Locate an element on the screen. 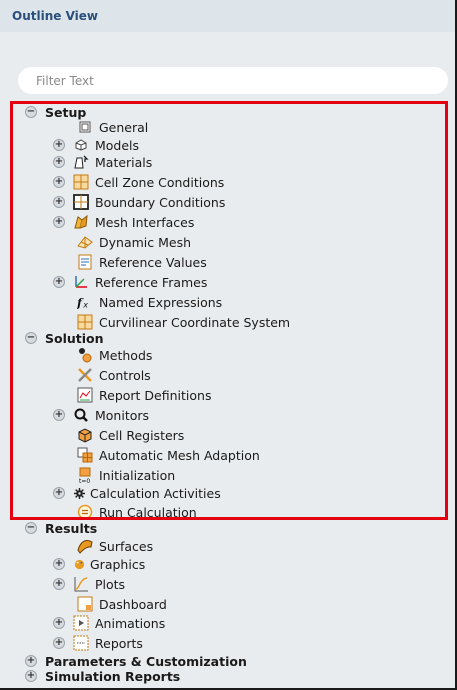 This screenshot has height=690, width=457. filter-input is located at coordinates (233, 80).